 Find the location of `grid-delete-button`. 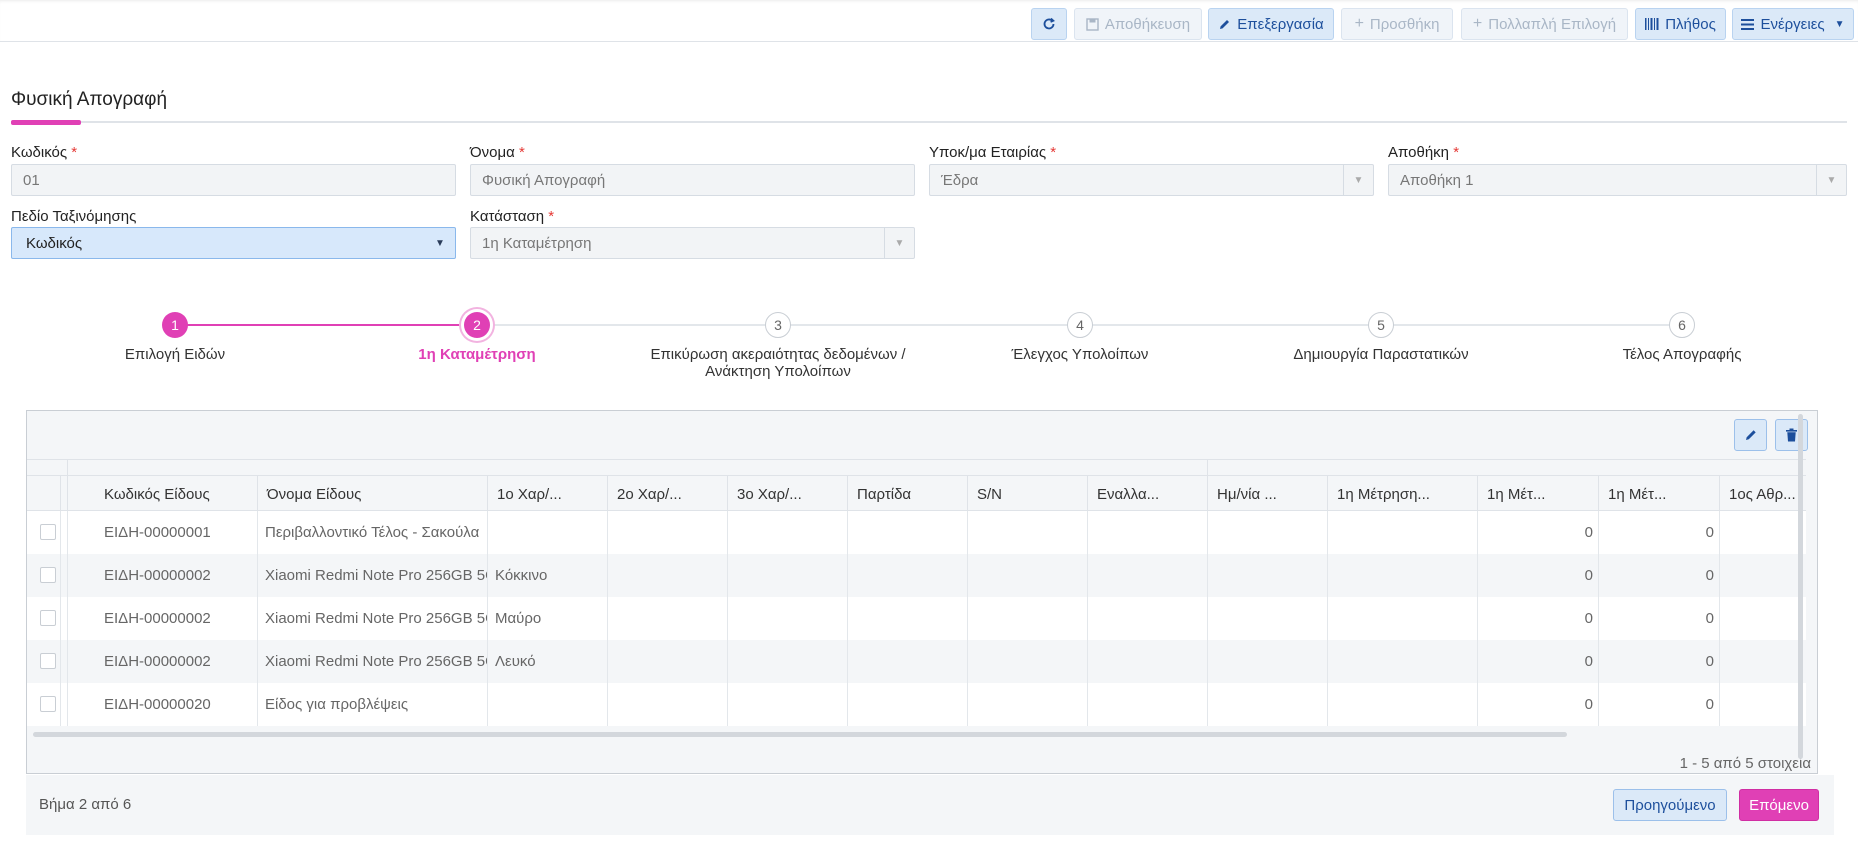

grid-delete-button is located at coordinates (1791, 435).